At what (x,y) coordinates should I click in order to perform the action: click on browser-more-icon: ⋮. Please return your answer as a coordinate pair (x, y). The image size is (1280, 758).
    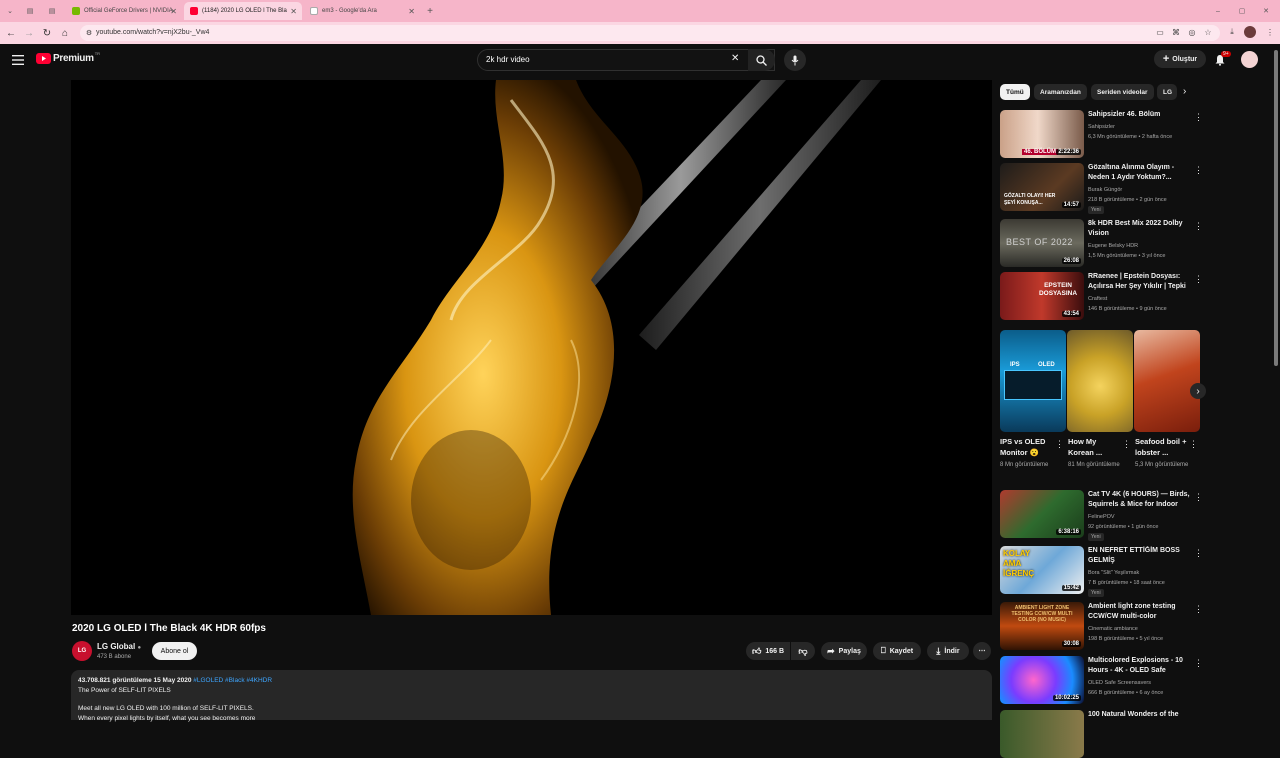
    Looking at the image, I should click on (1270, 32).